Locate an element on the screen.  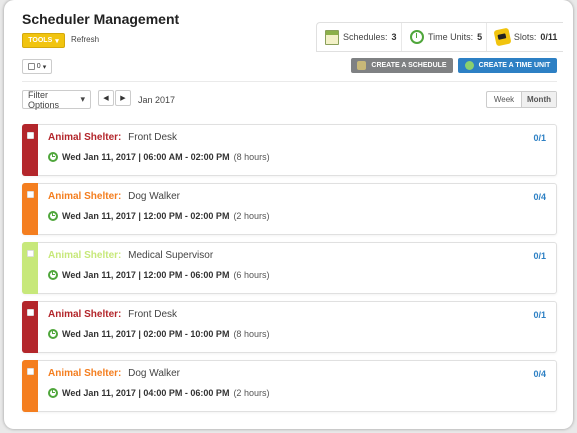
bulk-select-dropdown: 0 ▾ is located at coordinates (37, 66).